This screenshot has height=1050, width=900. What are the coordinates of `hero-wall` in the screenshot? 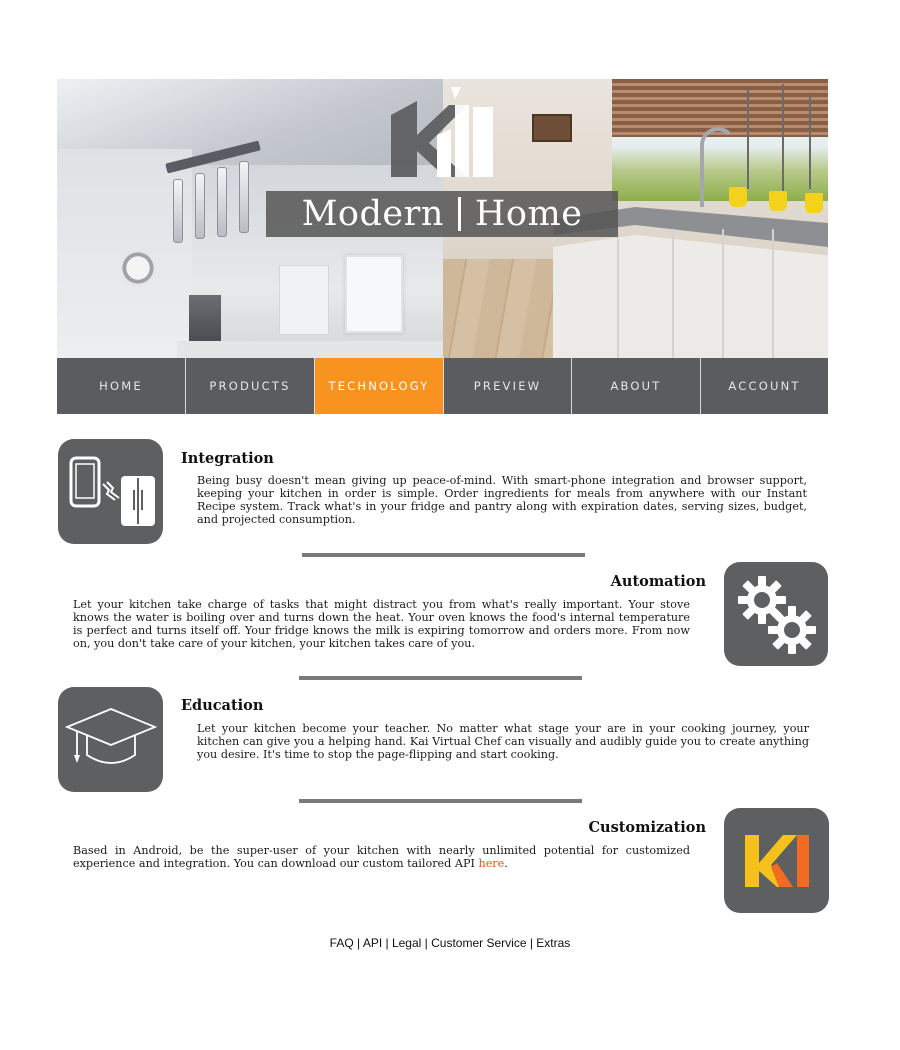 It's located at (124, 253).